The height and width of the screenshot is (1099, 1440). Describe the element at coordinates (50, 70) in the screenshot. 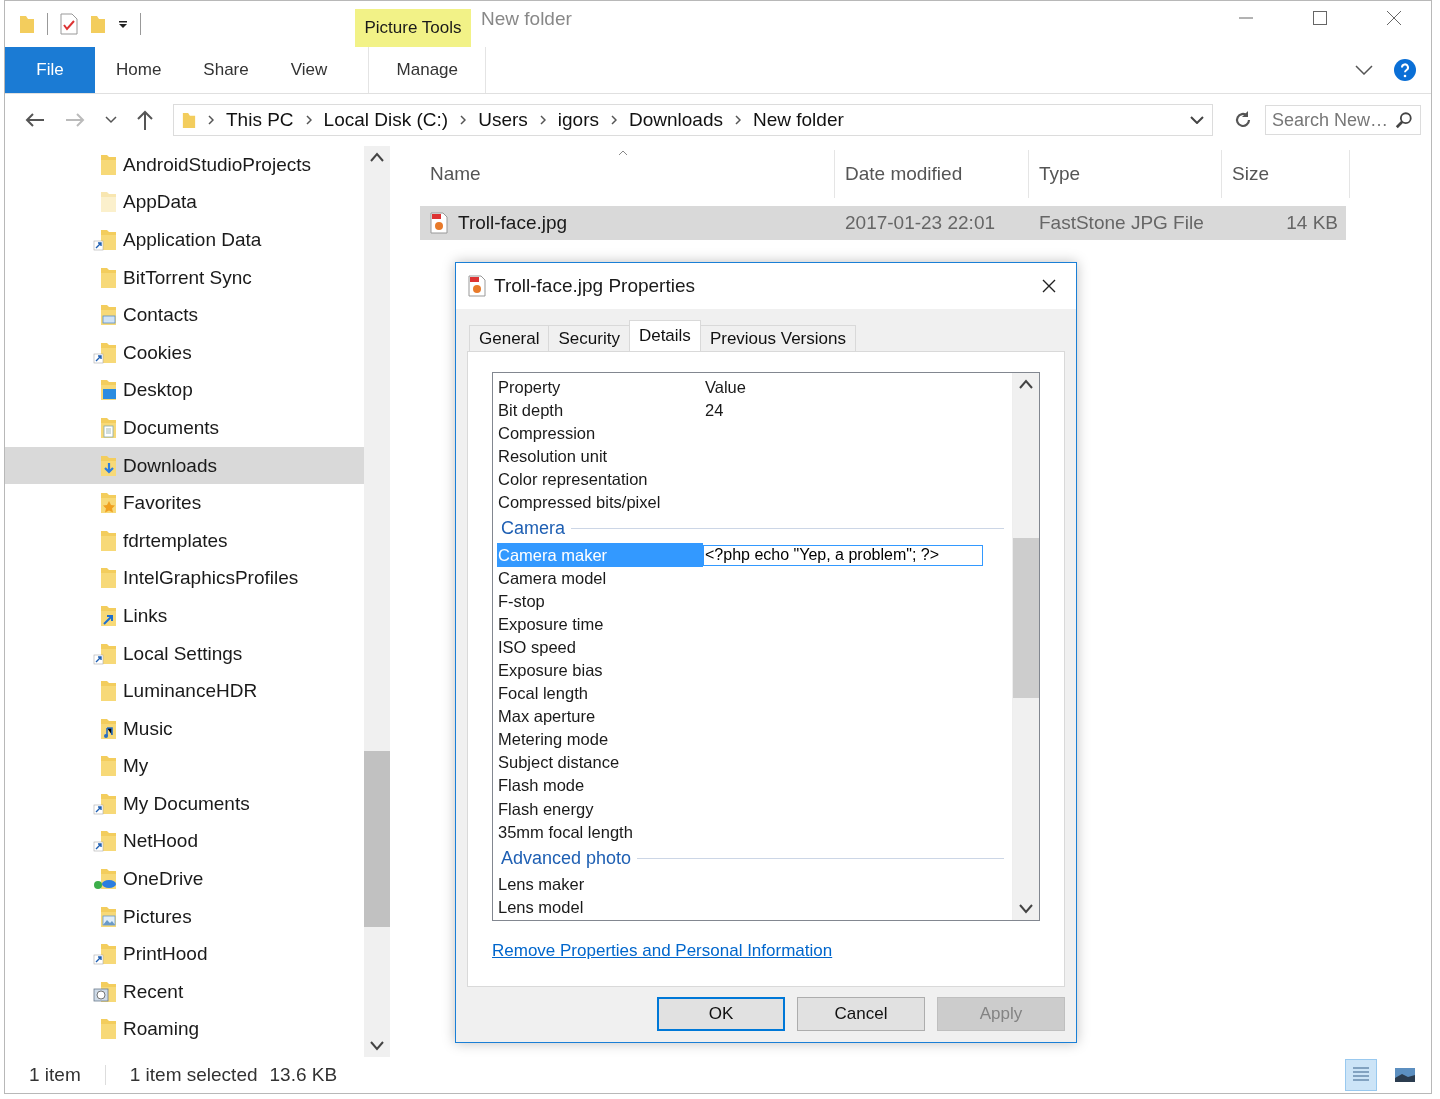

I see `ribbon-tab: File` at that location.